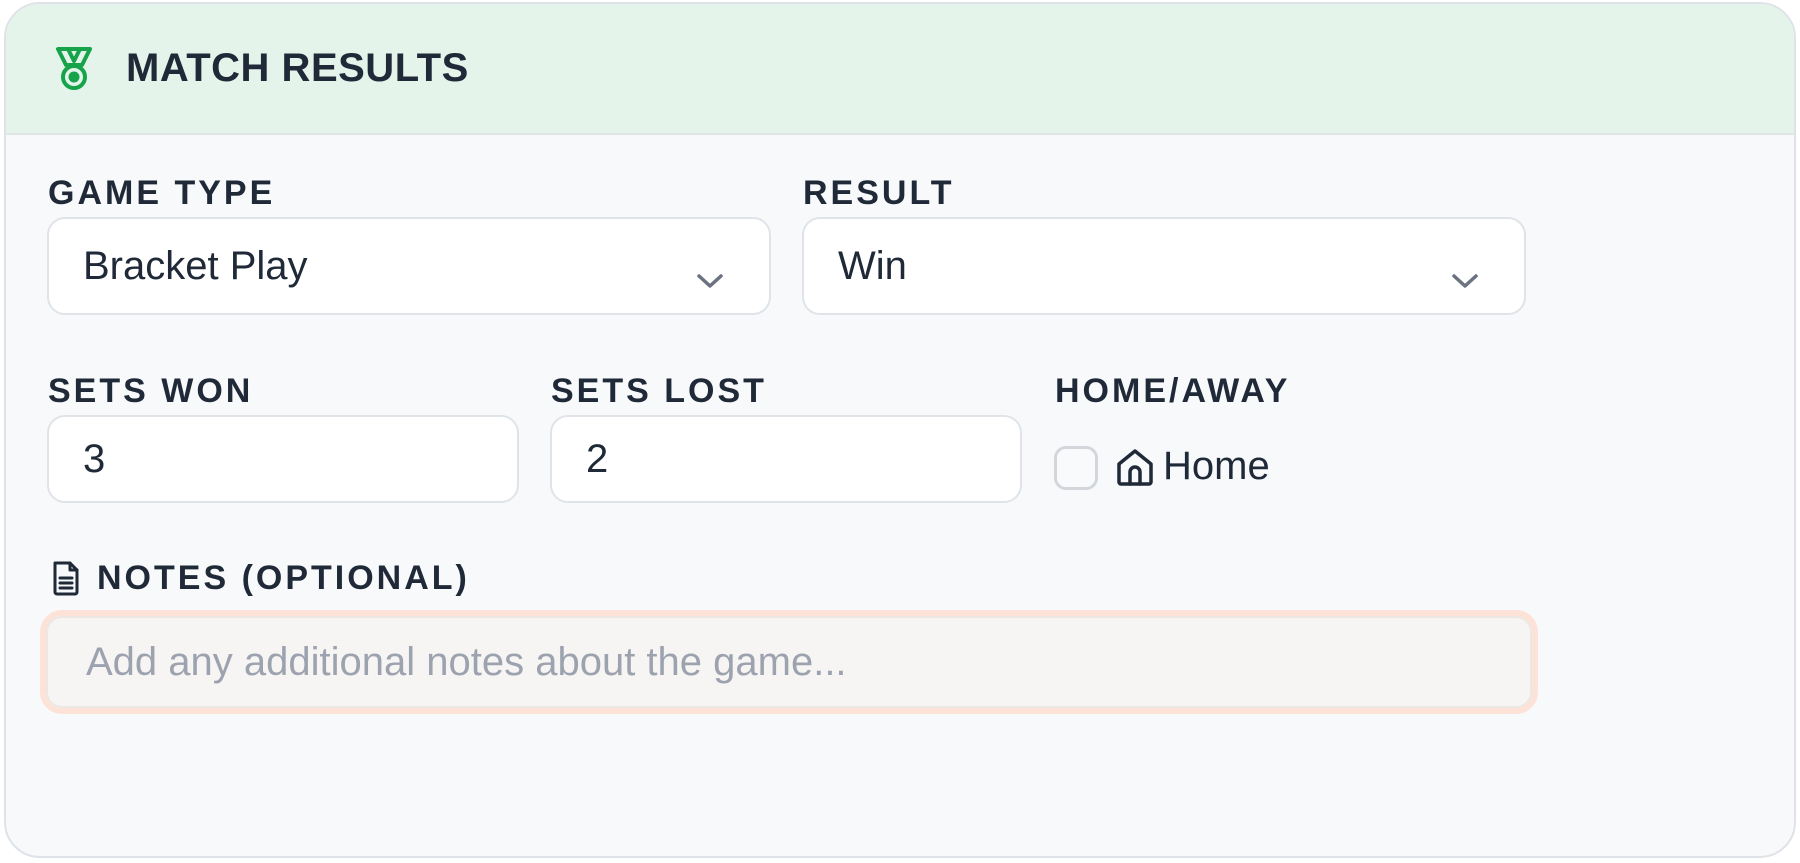  I want to click on document-icon, so click(66, 578).